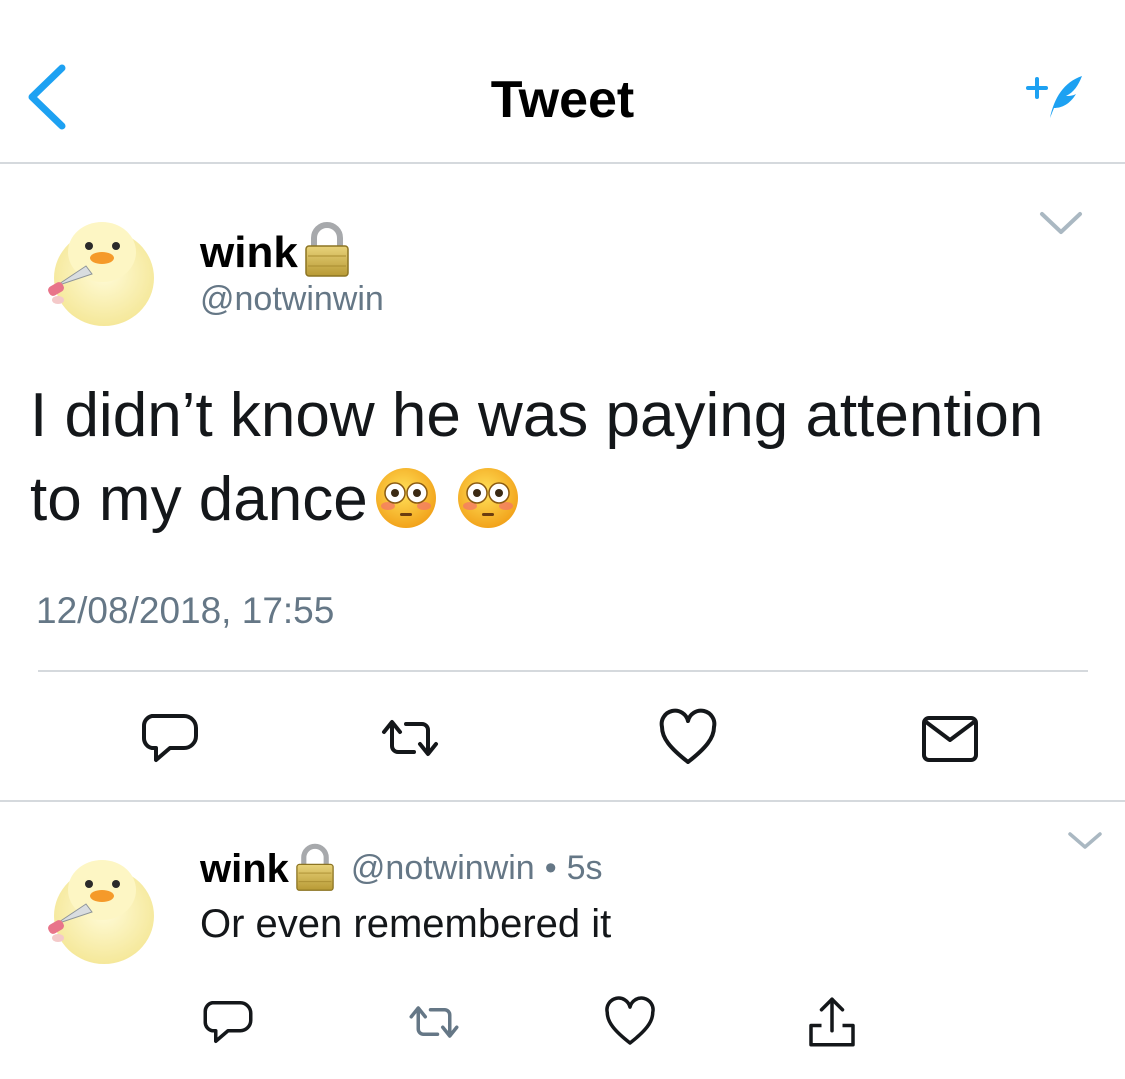  Describe the element at coordinates (185, 610) in the screenshot. I see `tweet-timestamp: 12/08/2018, 17:55` at that location.